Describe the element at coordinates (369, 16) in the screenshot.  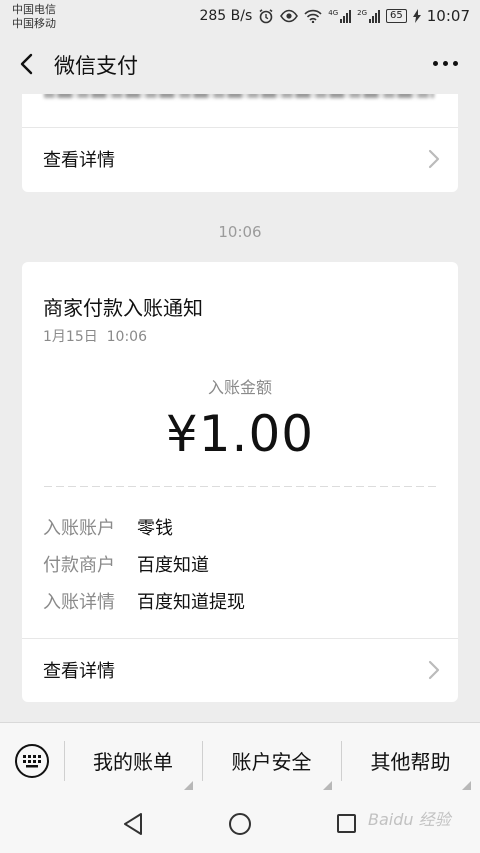
I see `signal-2-icon: 2G` at that location.